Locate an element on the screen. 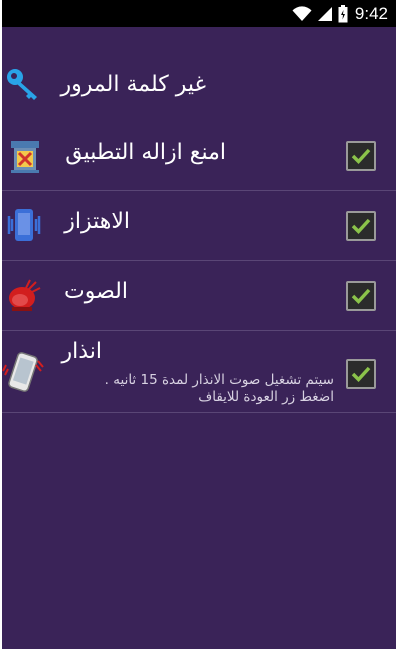 The image size is (400, 650). sound-checkbox is located at coordinates (361, 296).